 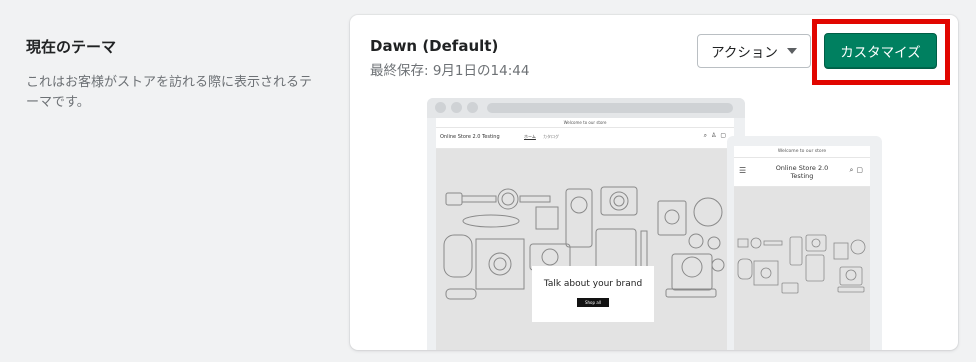 I want to click on hamburger-menu-icon: ☰, so click(x=743, y=170).